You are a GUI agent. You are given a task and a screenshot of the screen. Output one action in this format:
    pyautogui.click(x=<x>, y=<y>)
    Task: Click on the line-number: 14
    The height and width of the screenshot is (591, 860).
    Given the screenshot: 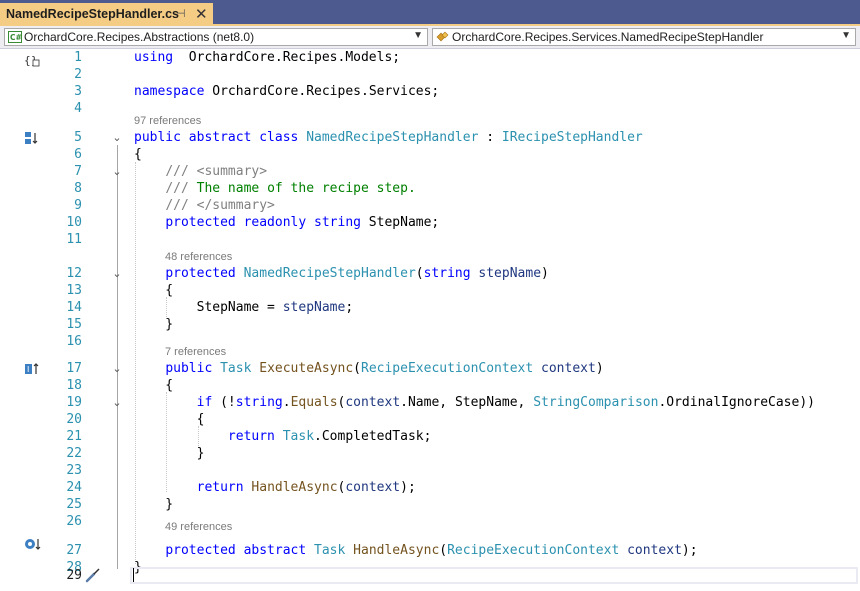 What is the action you would take?
    pyautogui.click(x=74, y=307)
    